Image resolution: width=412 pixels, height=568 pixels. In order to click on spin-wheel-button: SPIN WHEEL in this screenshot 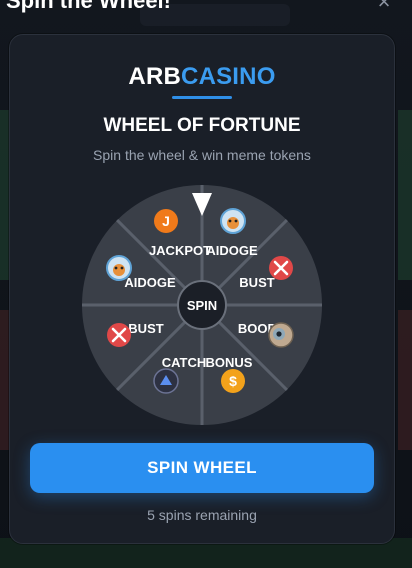, I will do `click(202, 468)`.